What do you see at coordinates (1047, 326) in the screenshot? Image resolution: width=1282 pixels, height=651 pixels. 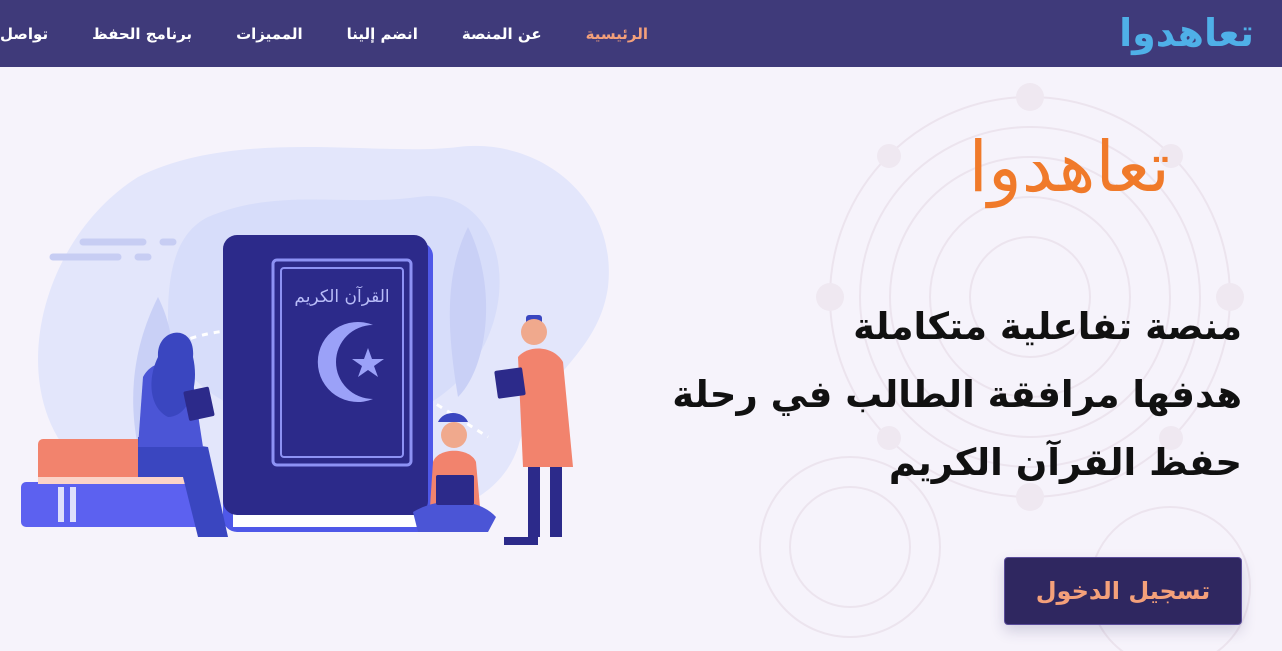 I see `headline-line-1: منصة تفاعلية متكاملة` at bounding box center [1047, 326].